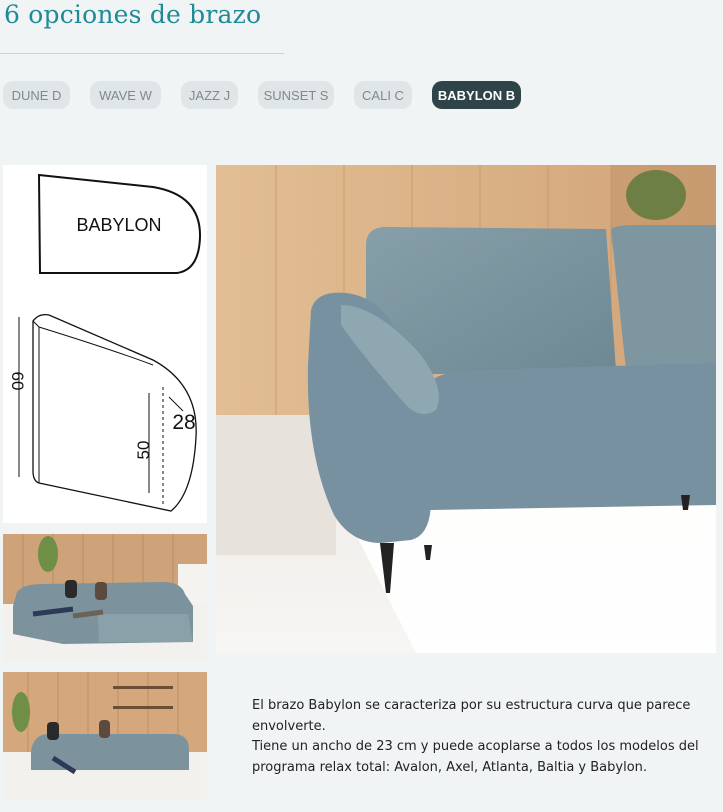  I want to click on tab-cali: CALI C, so click(383, 95).